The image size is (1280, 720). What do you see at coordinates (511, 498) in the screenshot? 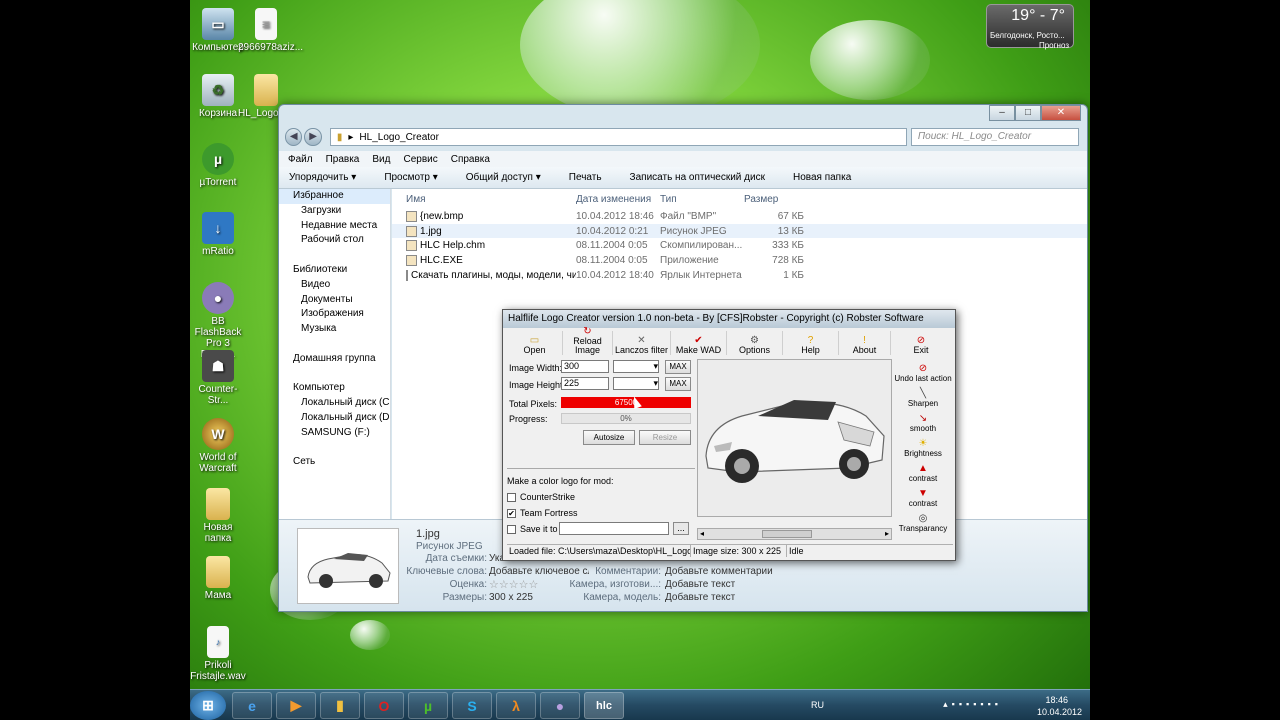
I see `counterstrike-checkbox` at bounding box center [511, 498].